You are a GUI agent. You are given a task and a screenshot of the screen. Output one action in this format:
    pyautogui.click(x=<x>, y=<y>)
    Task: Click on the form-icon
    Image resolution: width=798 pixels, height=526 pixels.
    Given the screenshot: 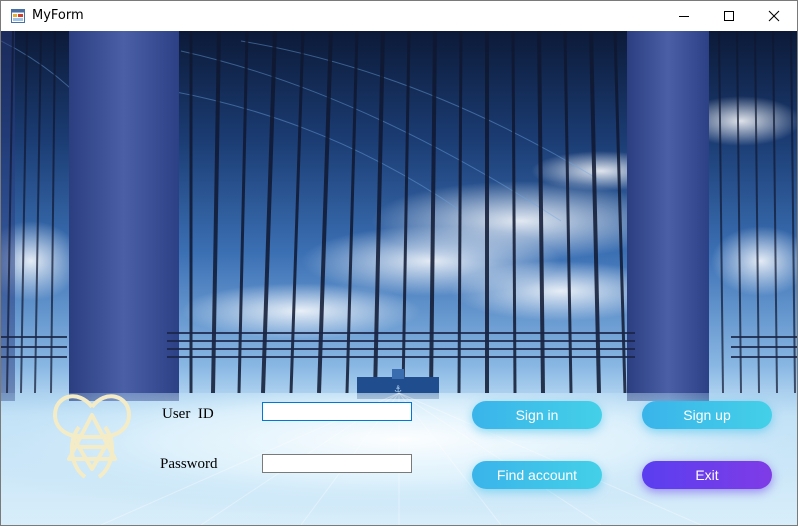 What is the action you would take?
    pyautogui.click(x=18, y=16)
    